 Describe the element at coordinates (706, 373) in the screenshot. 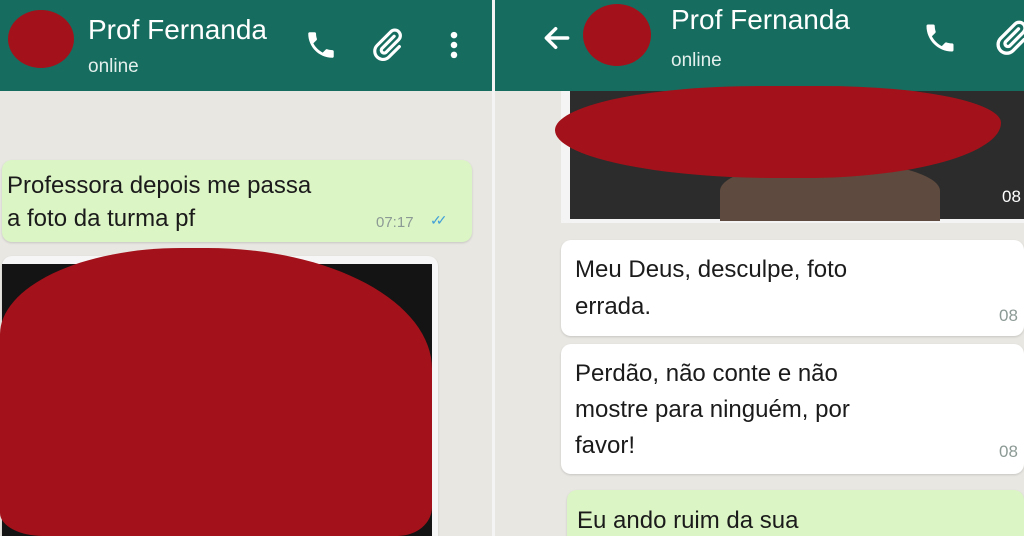

I see `message-text-line: Perdão, não conte e não` at that location.